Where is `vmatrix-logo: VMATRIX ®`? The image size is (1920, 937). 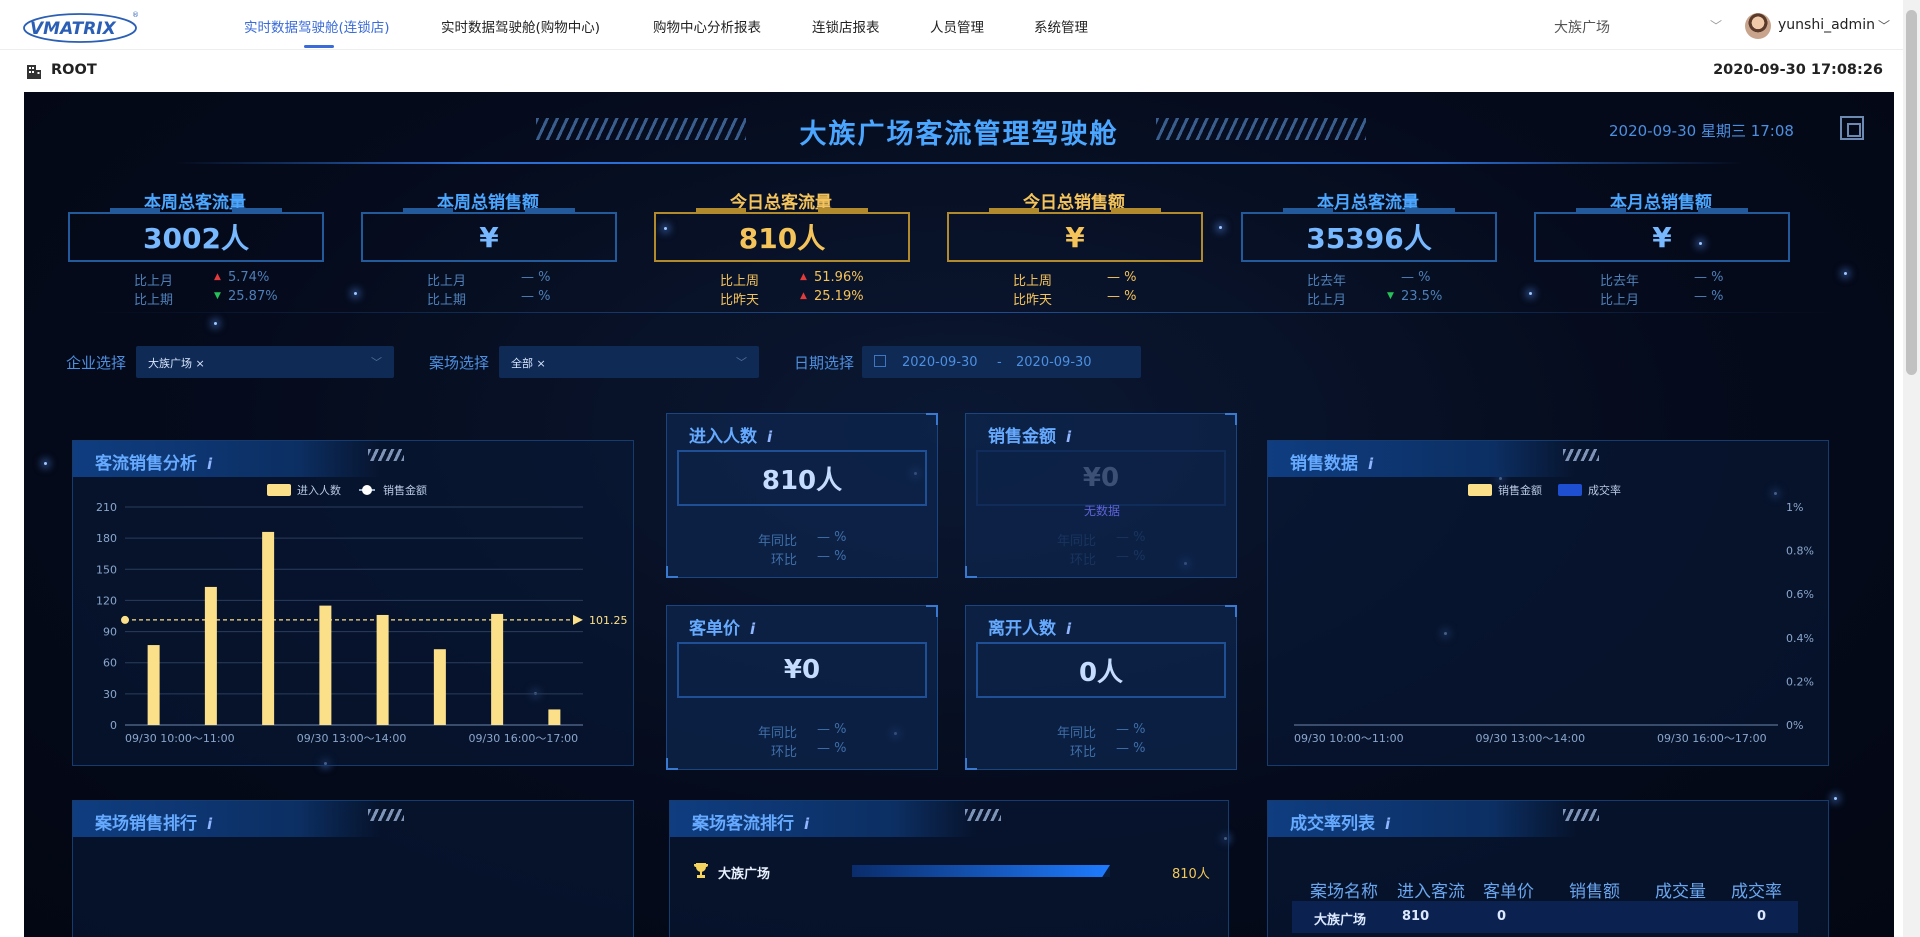 vmatrix-logo: VMATRIX ® is located at coordinates (82, 26).